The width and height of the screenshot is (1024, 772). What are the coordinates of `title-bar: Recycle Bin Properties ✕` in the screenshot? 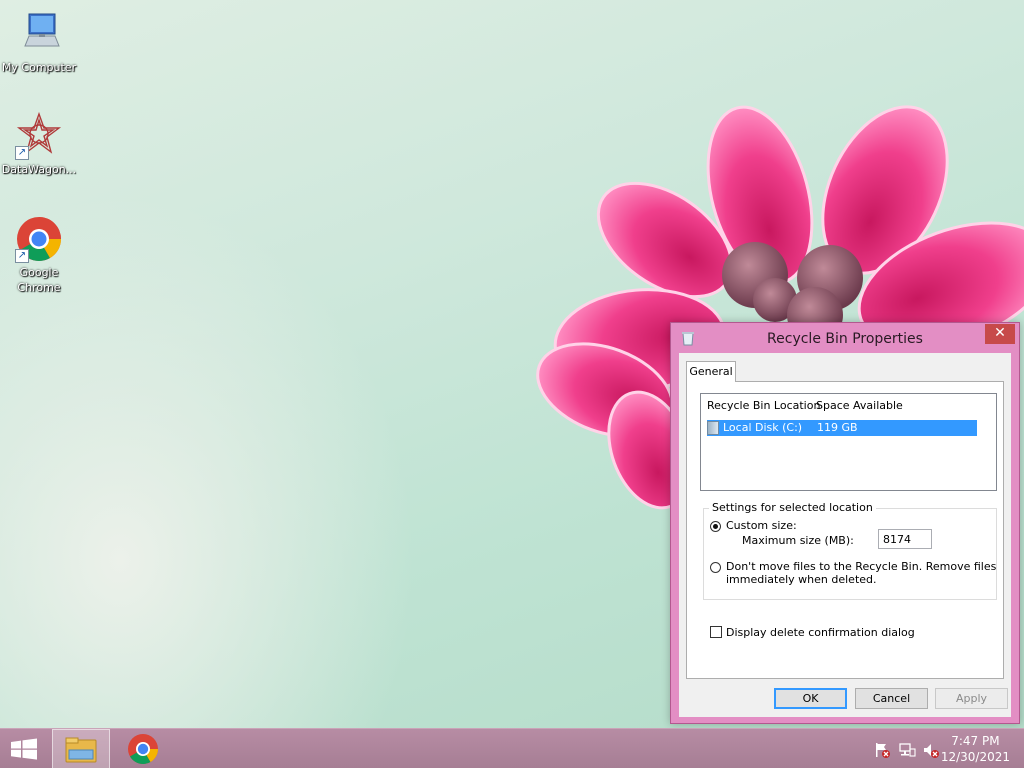 It's located at (845, 338).